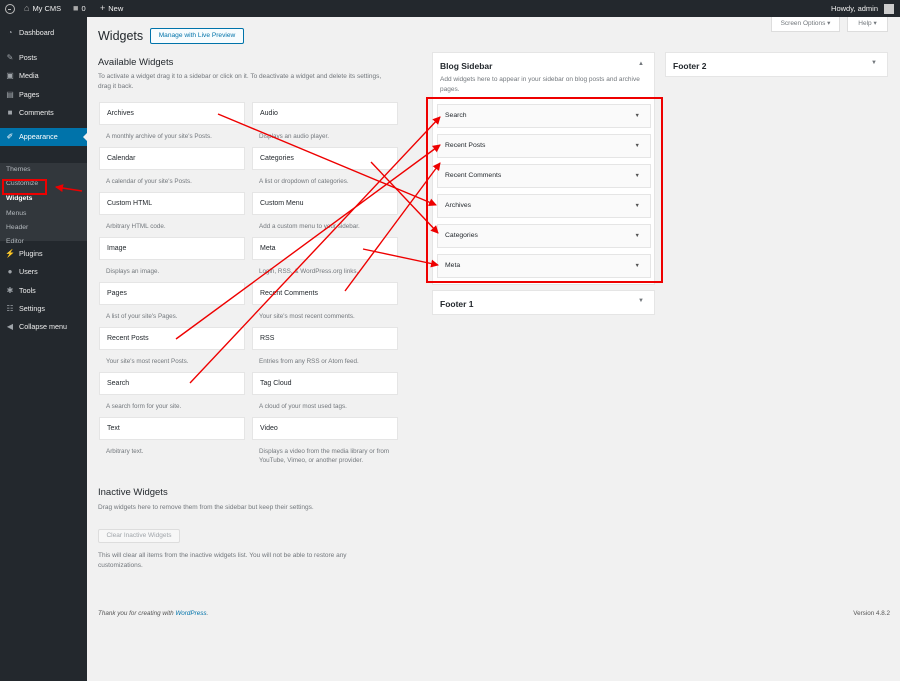  I want to click on arrow-recent-posts, so click(308, 242).